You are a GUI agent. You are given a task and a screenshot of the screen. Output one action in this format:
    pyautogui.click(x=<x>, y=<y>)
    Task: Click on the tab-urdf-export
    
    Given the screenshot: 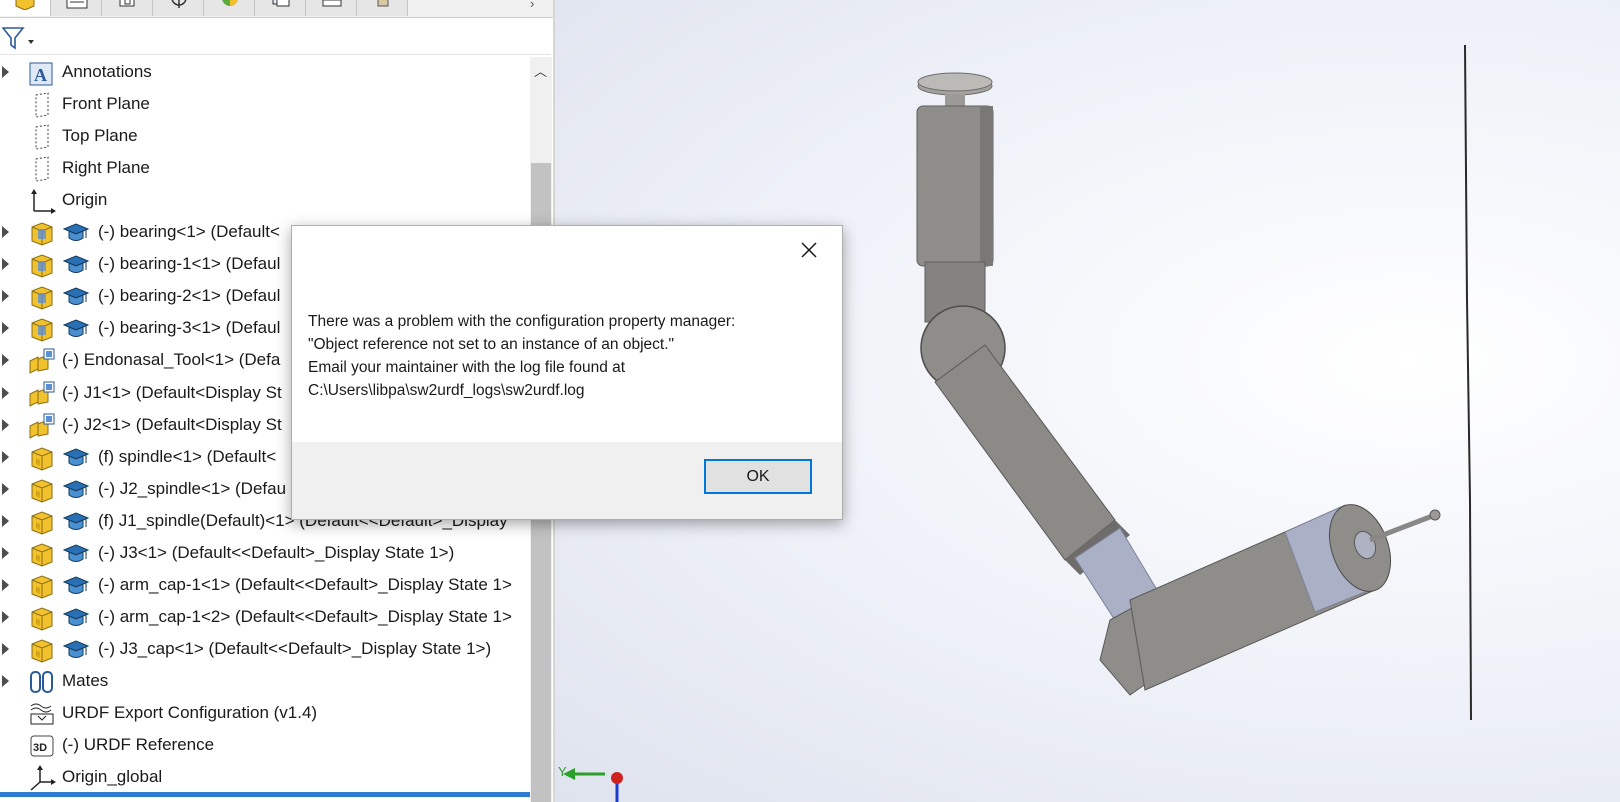 What is the action you would take?
    pyautogui.click(x=280, y=8)
    